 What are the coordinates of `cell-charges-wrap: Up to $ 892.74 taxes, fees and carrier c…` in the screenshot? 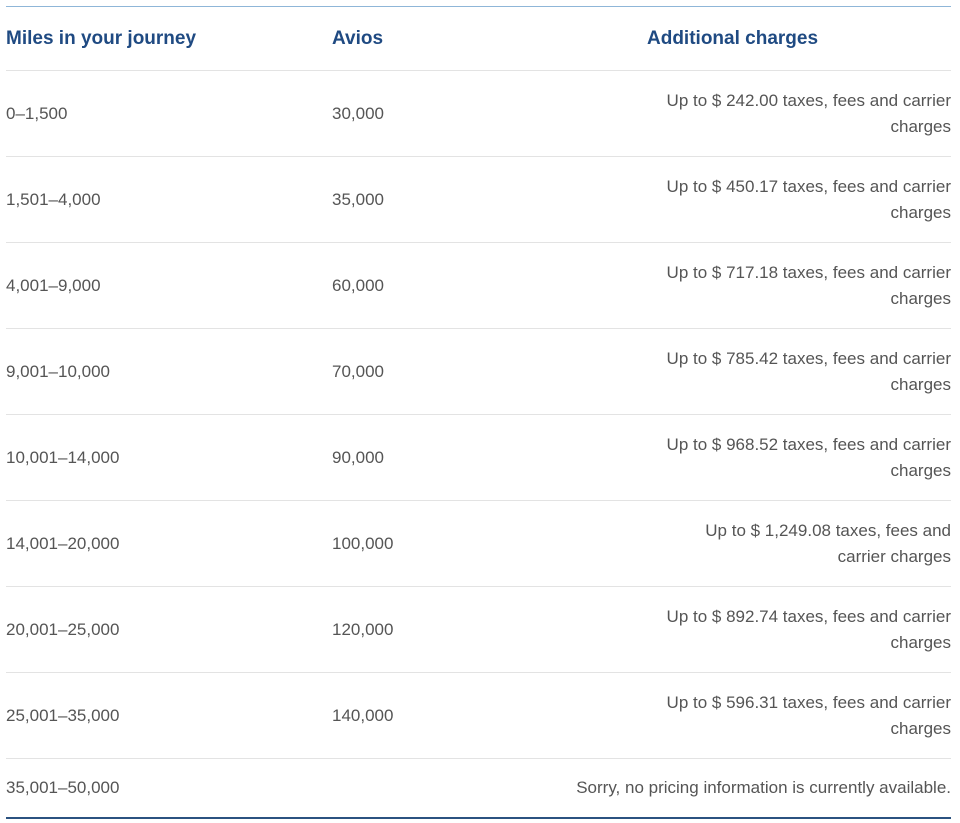 It's located at (761, 630).